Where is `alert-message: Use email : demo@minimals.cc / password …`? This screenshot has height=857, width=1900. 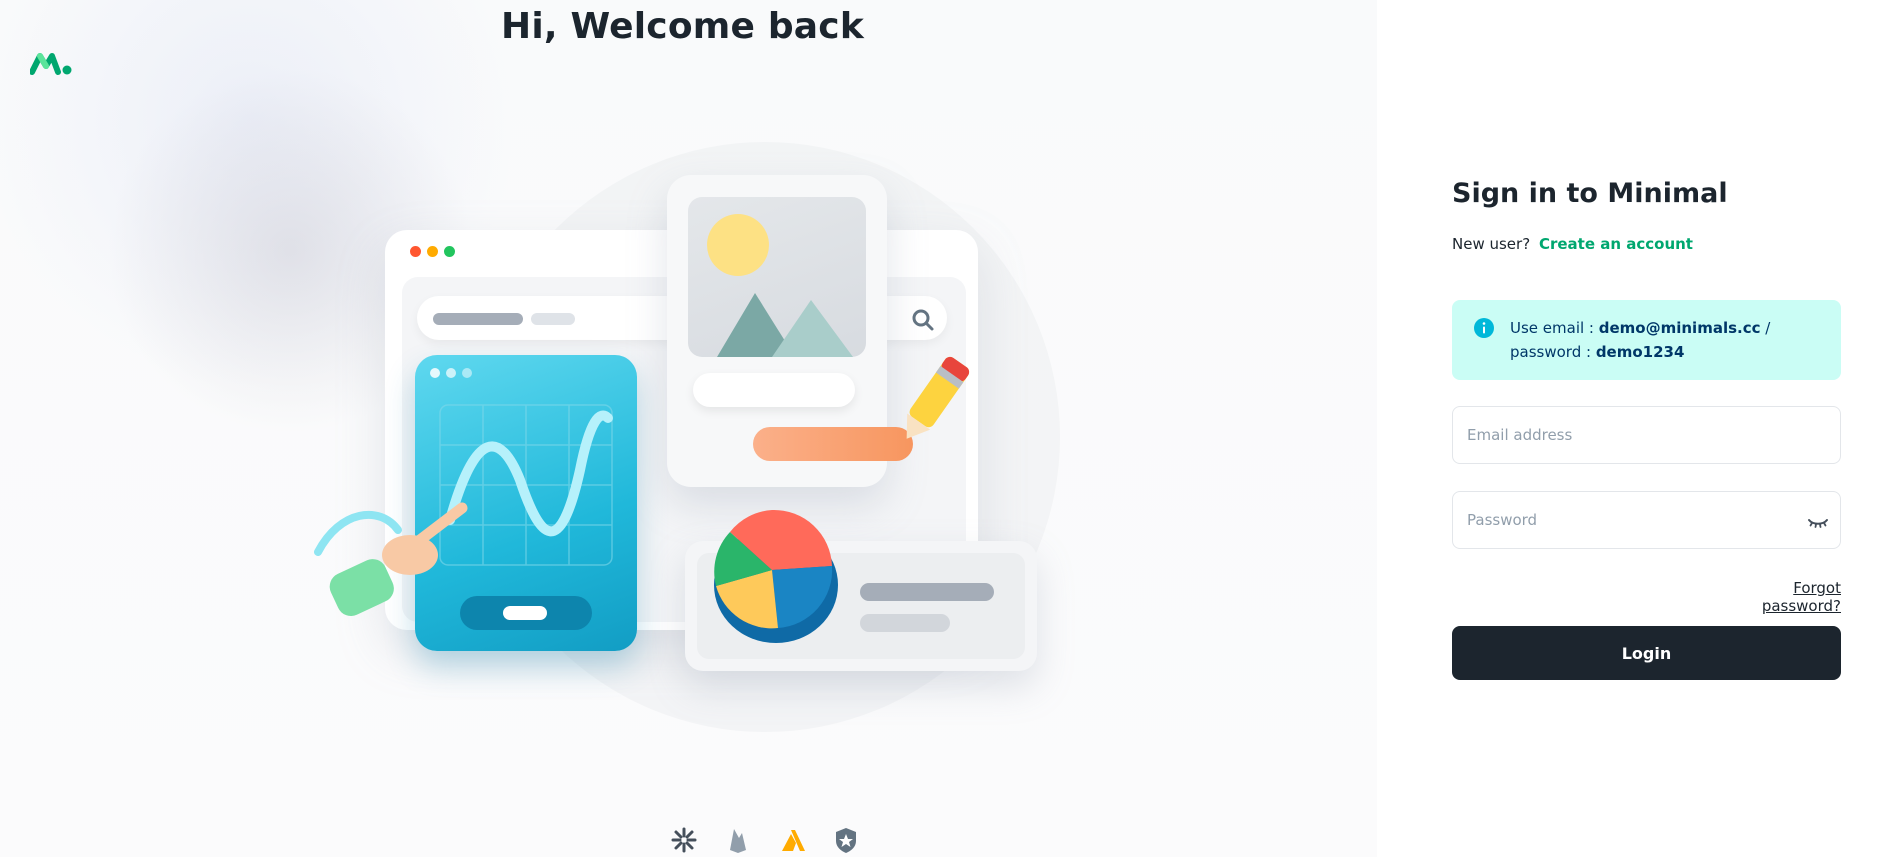
alert-message: Use email : demo@minimals.cc / password … is located at coordinates (1670, 340).